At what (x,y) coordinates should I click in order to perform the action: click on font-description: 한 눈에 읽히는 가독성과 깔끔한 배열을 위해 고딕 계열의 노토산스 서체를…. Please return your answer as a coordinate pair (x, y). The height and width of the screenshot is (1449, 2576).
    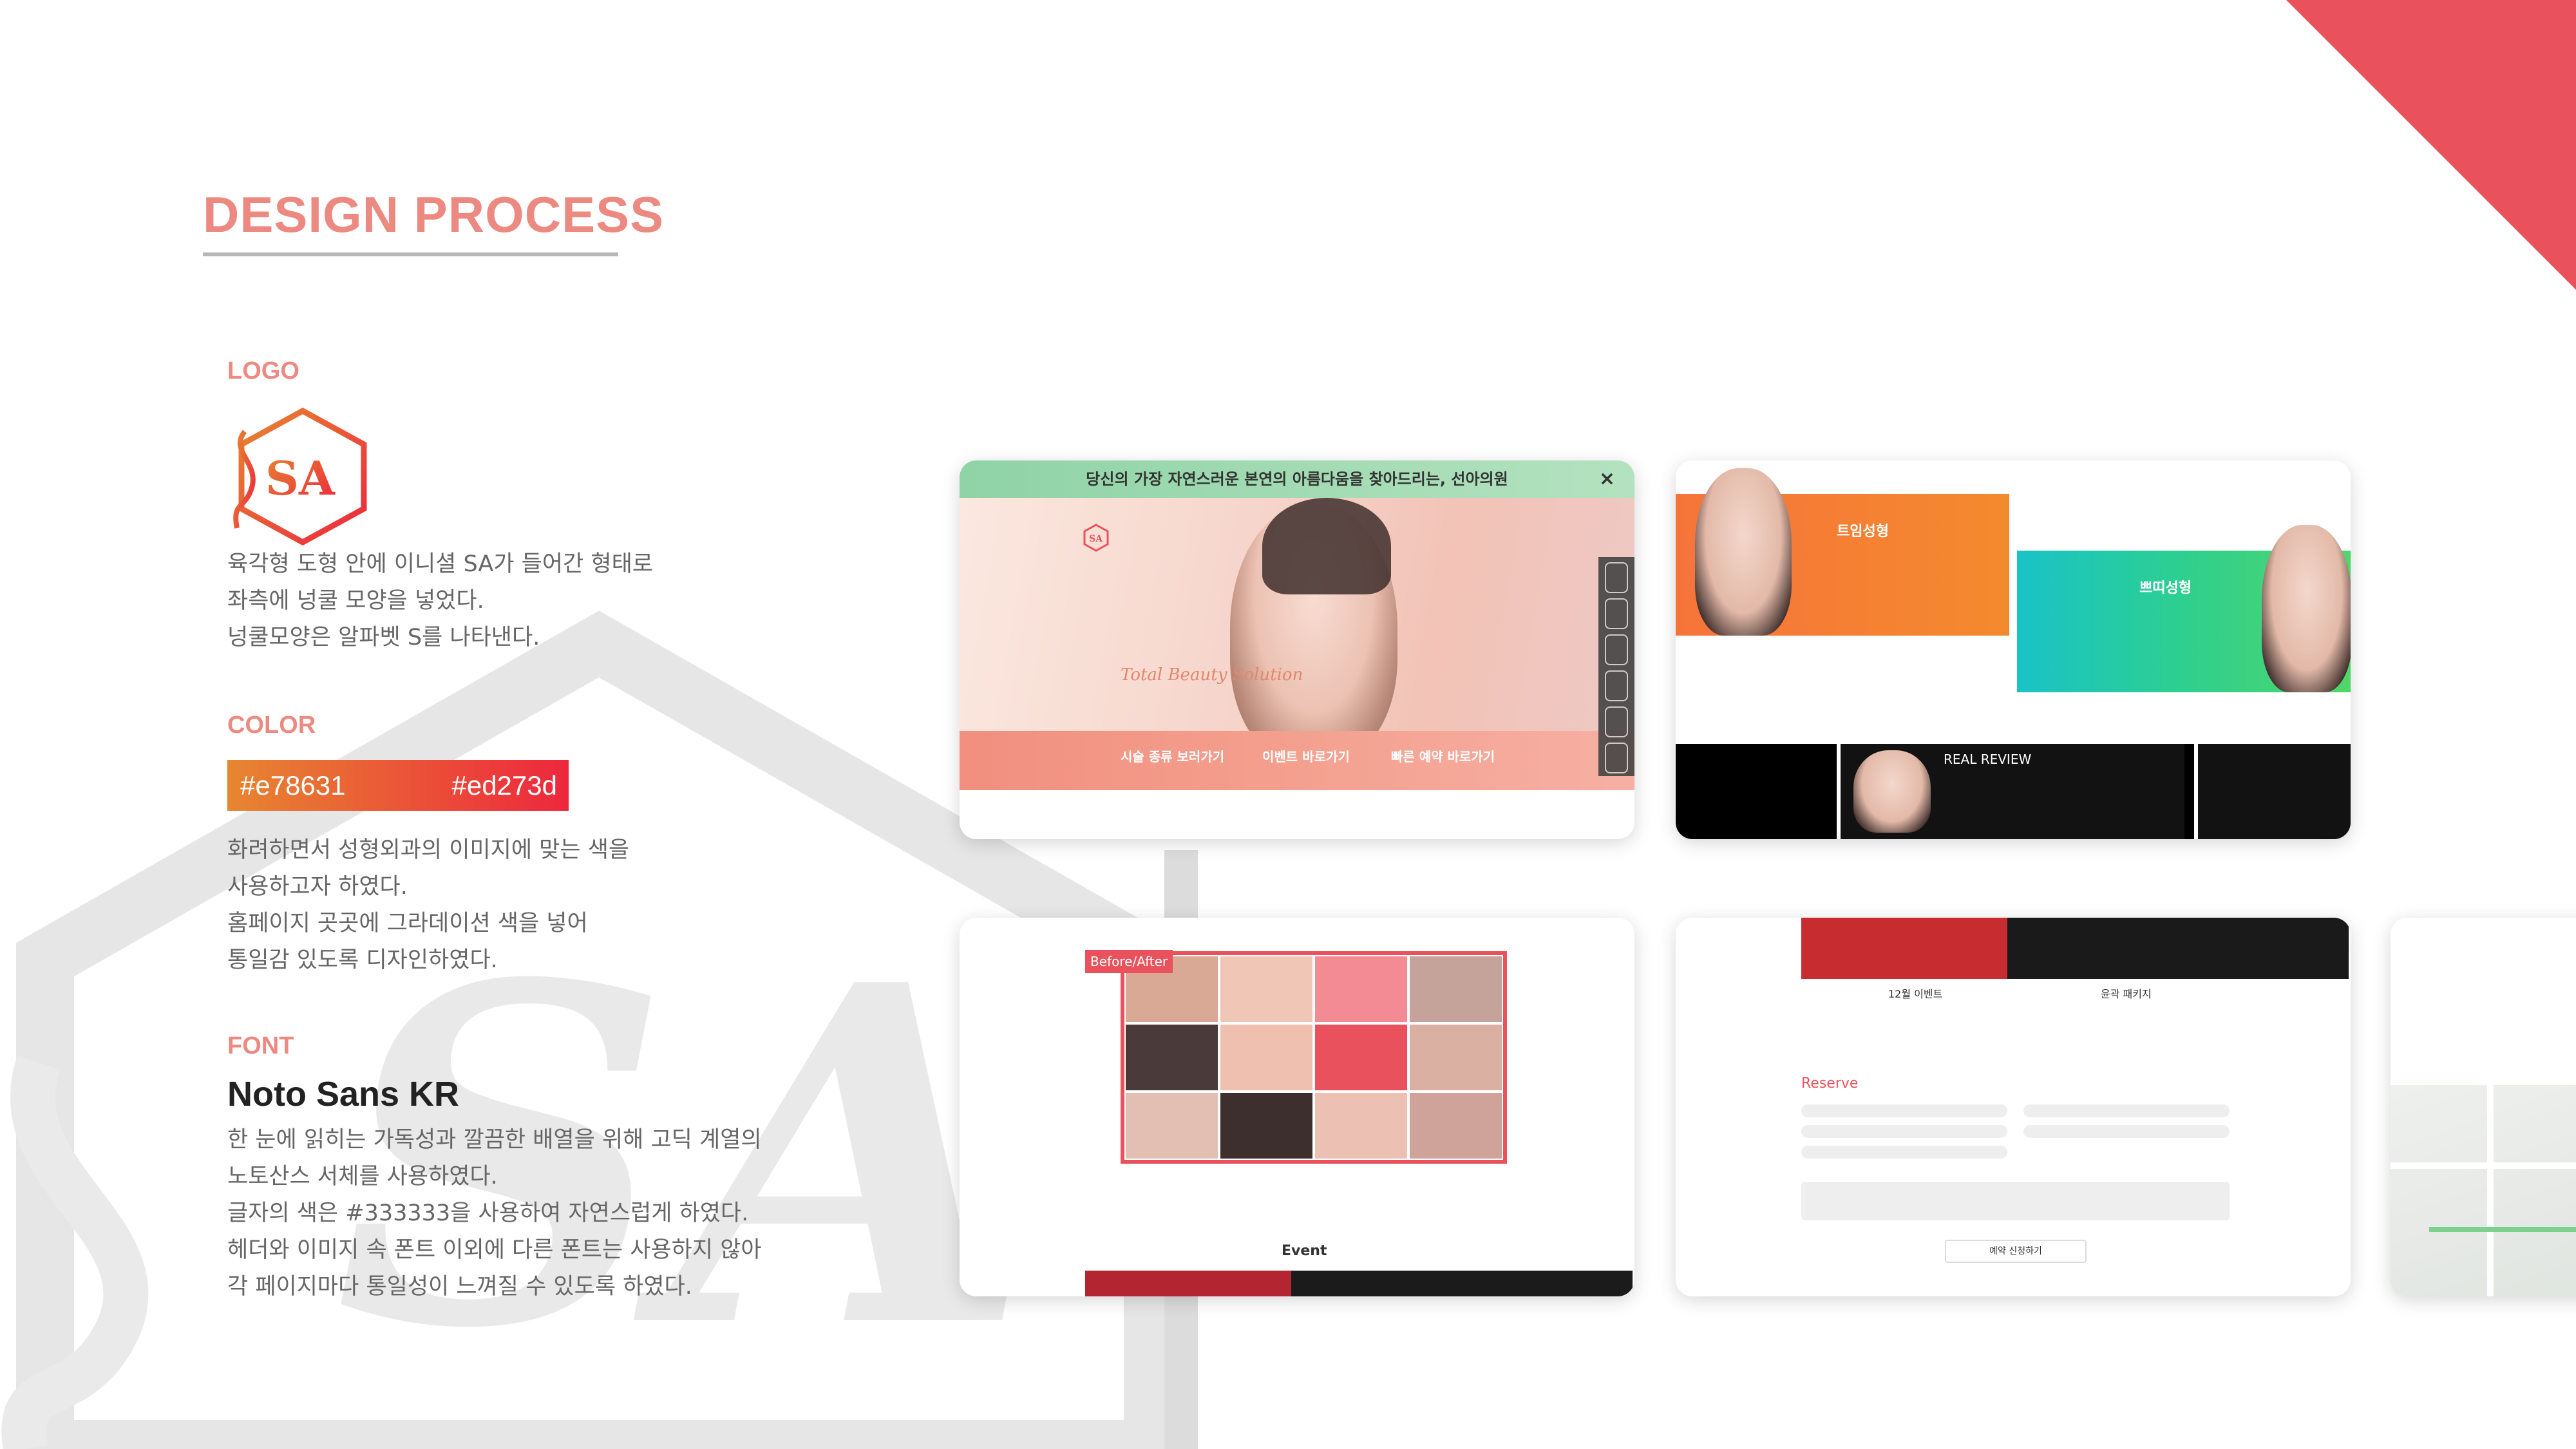
    Looking at the image, I should click on (495, 1213).